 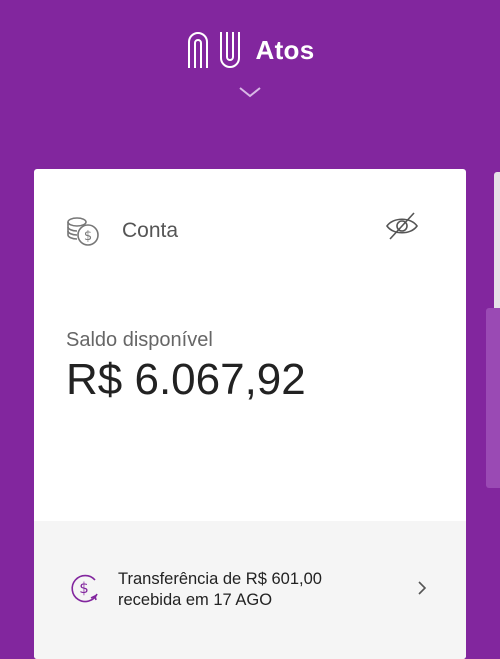 What do you see at coordinates (422, 588) in the screenshot?
I see `chevron-right-icon` at bounding box center [422, 588].